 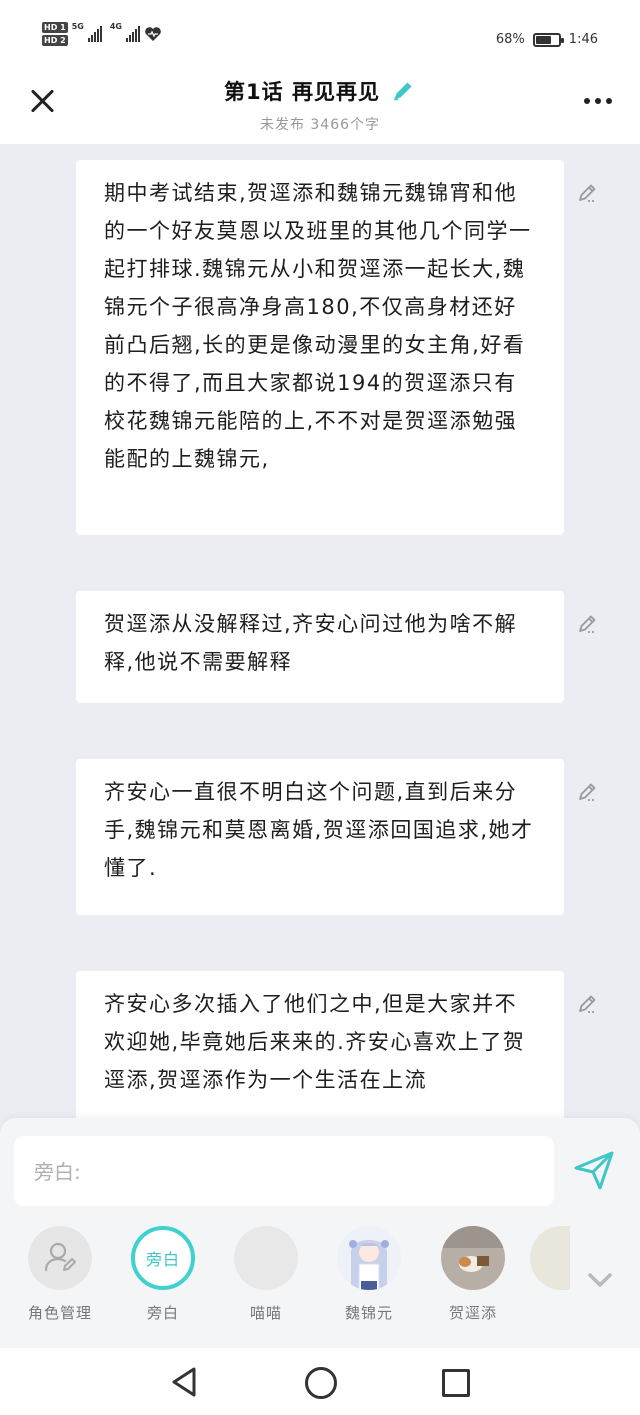 What do you see at coordinates (598, 101) in the screenshot?
I see `more-options-icon` at bounding box center [598, 101].